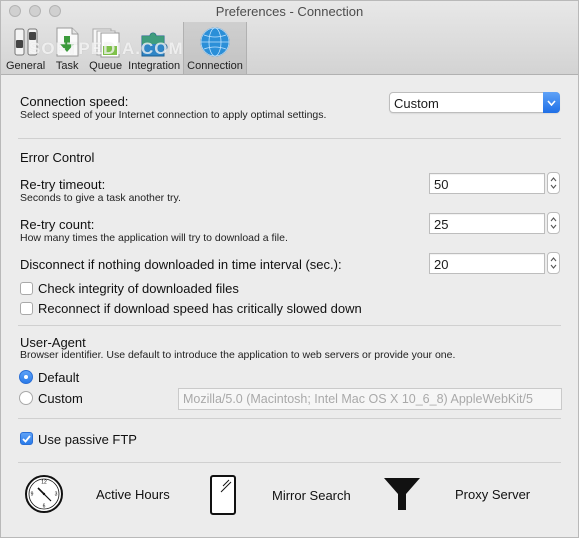 The width and height of the screenshot is (579, 538). I want to click on retry-count-label: Re-try count:, so click(57, 224).